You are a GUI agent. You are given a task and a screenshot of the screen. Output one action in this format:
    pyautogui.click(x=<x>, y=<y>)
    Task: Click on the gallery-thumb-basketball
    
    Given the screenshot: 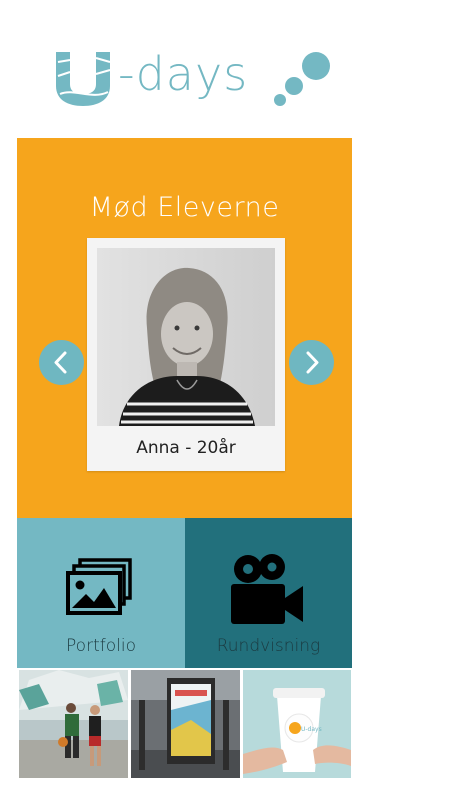 What is the action you would take?
    pyautogui.click(x=73, y=724)
    